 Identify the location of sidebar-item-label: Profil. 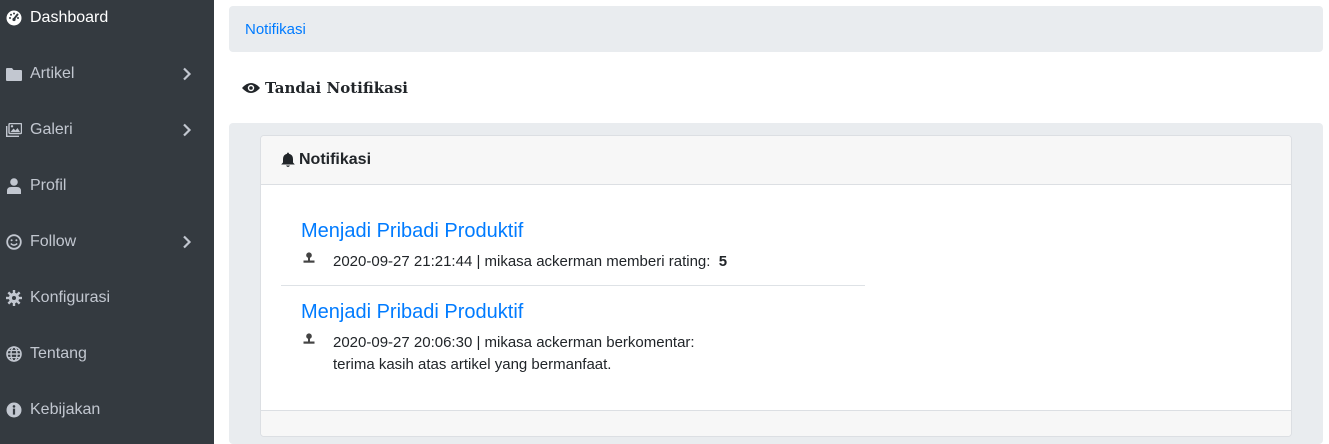
(48, 185).